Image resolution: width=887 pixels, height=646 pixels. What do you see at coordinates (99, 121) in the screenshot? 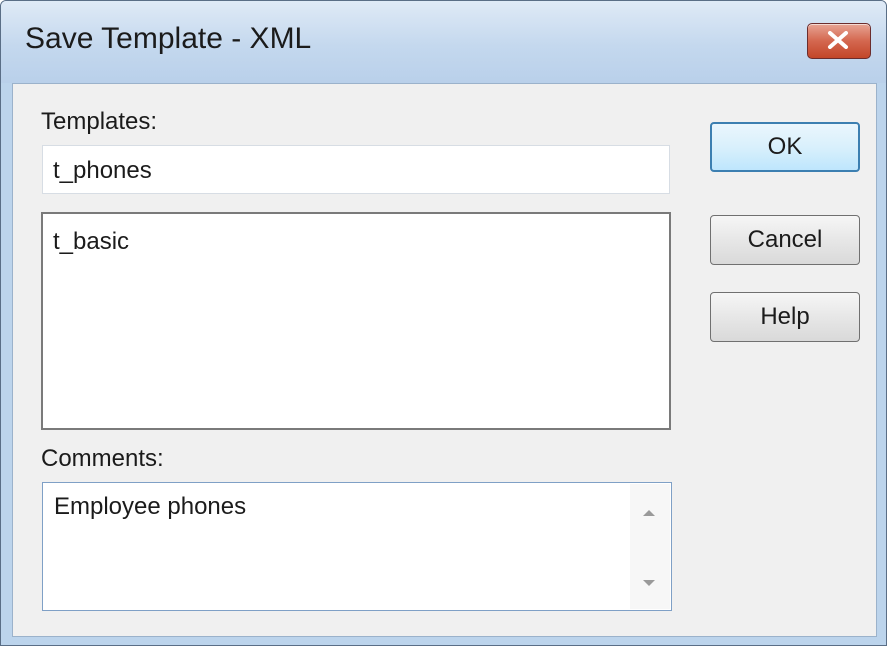
I see `templates-label: Templates:` at bounding box center [99, 121].